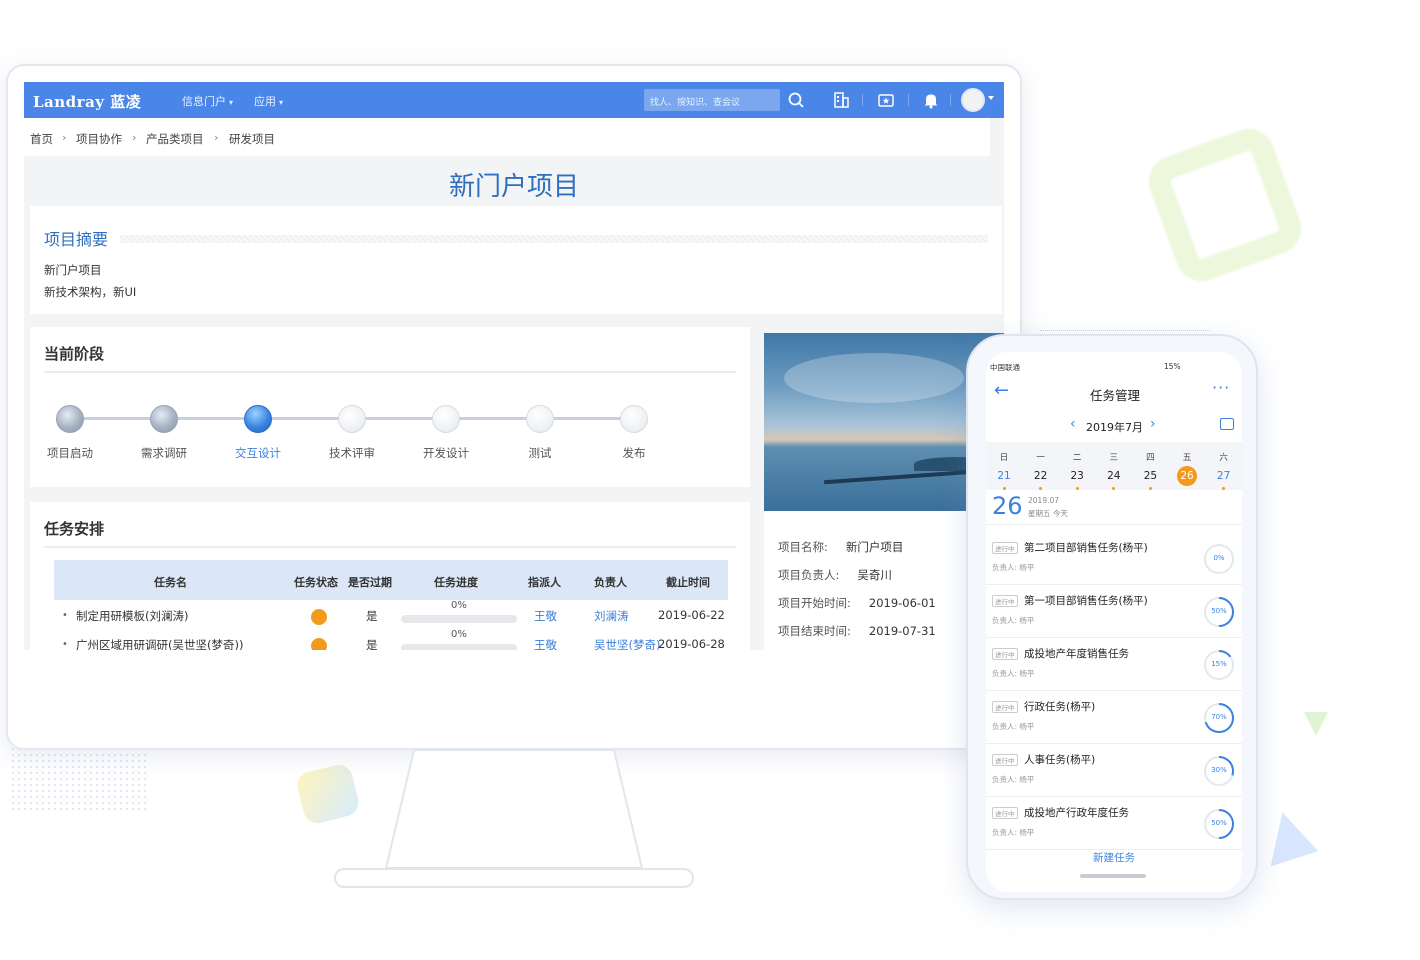 This screenshot has width=1420, height=960. Describe the element at coordinates (931, 100) in the screenshot. I see `bell-icon` at that location.